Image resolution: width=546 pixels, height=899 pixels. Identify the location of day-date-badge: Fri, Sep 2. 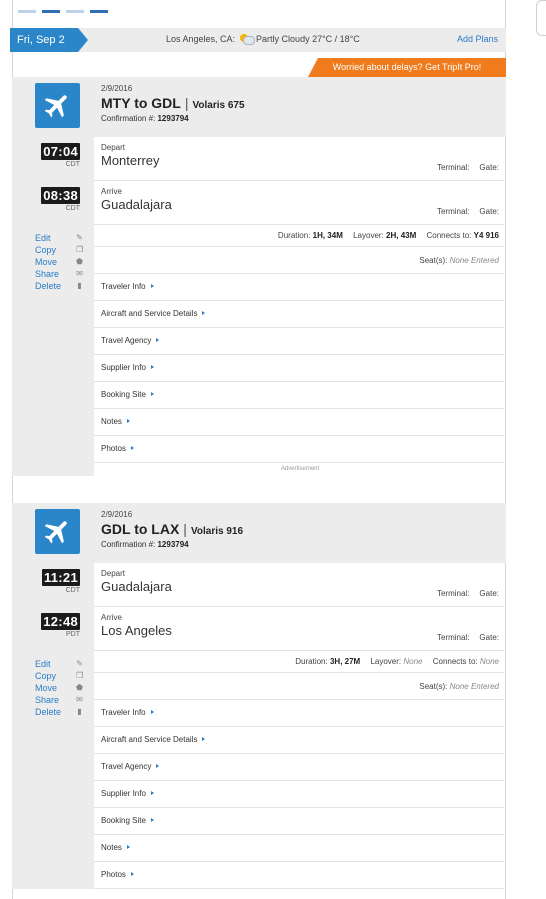
(49, 40).